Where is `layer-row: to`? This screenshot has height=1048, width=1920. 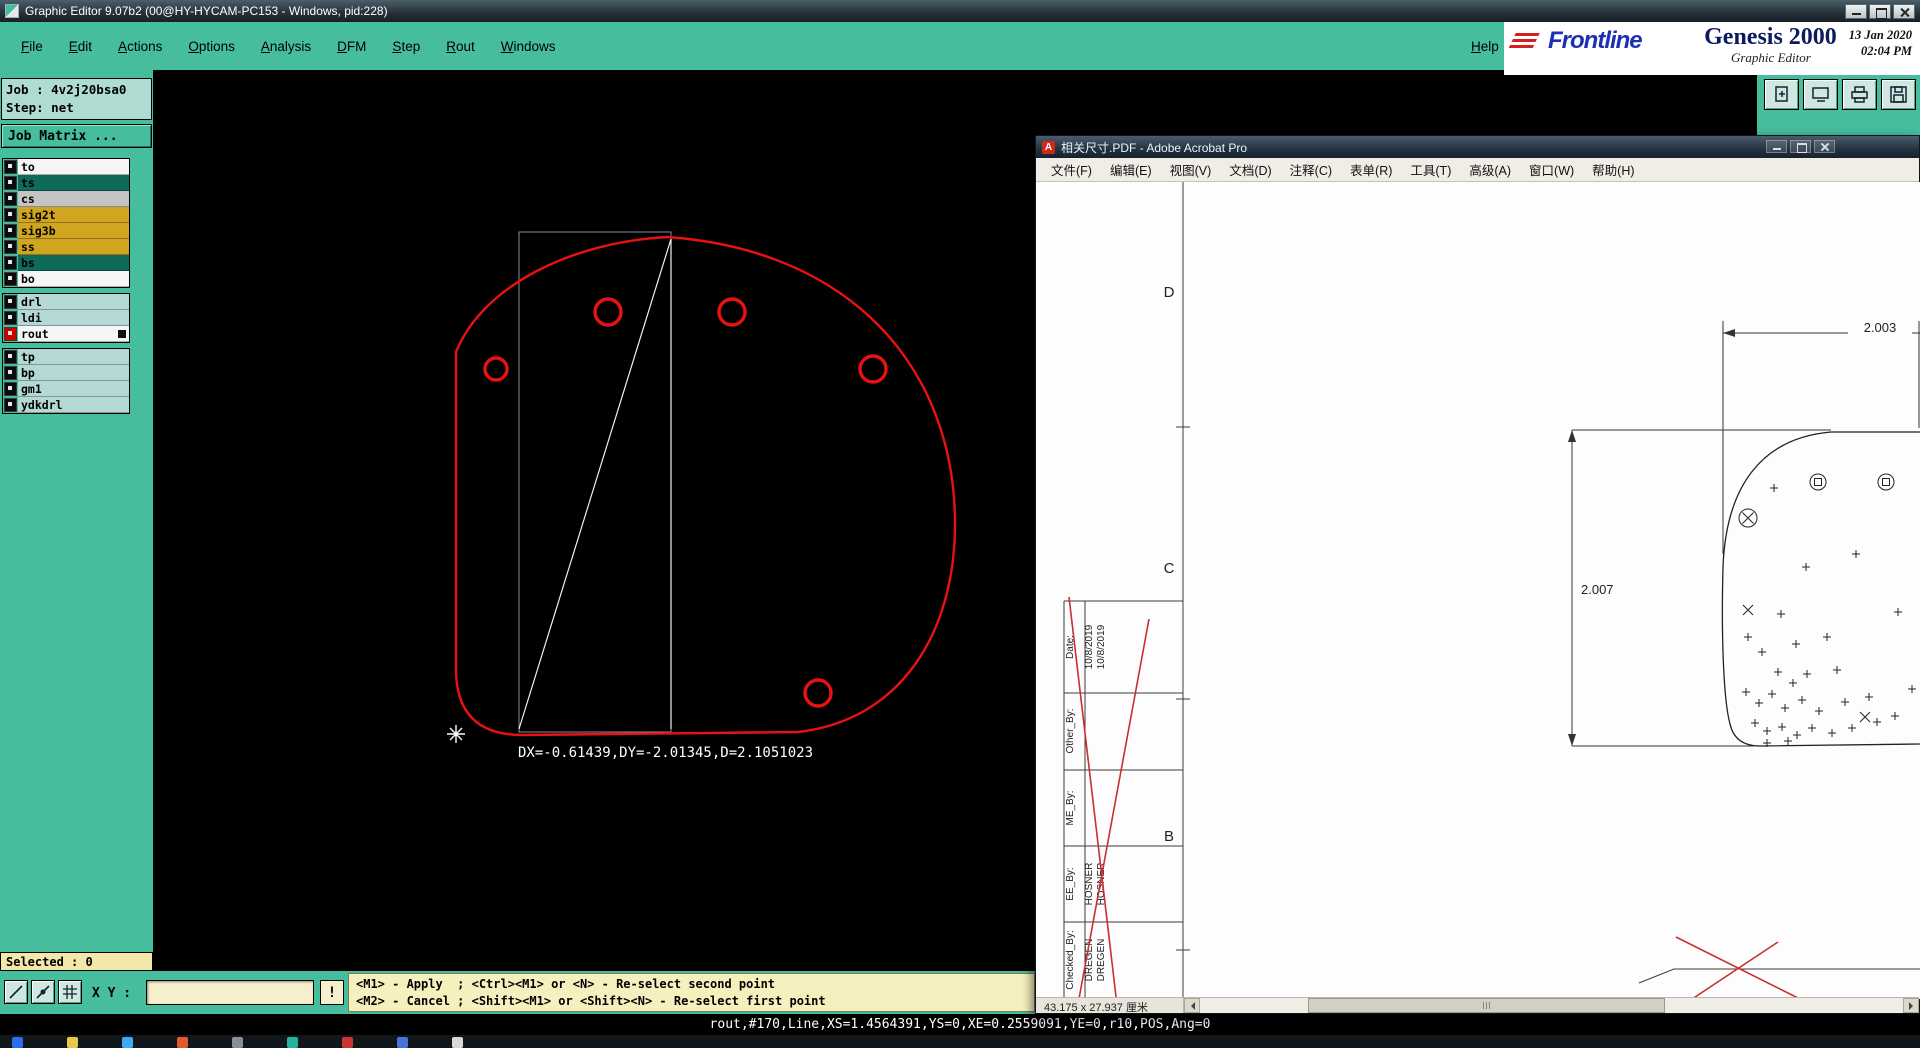 layer-row: to is located at coordinates (66, 167).